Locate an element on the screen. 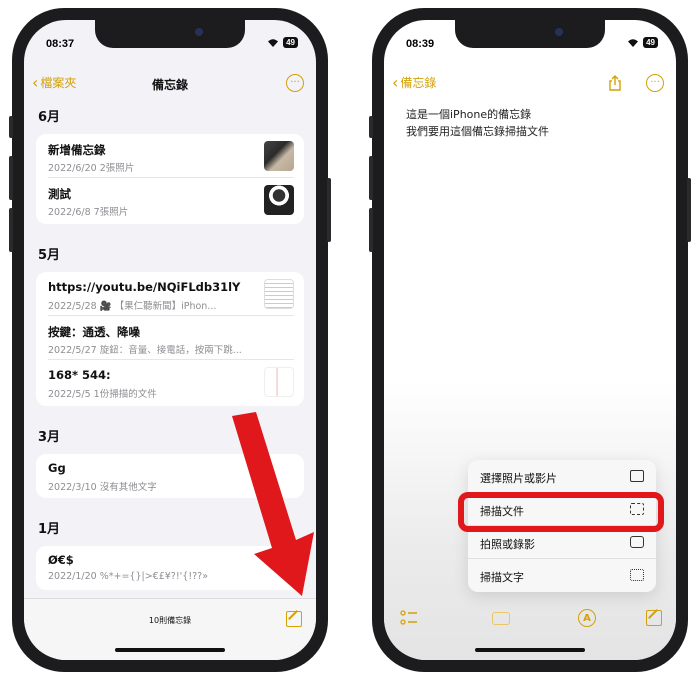 This screenshot has width=700, height=682. menu-item-choose-photo: 選擇照片或影片 is located at coordinates (562, 476).